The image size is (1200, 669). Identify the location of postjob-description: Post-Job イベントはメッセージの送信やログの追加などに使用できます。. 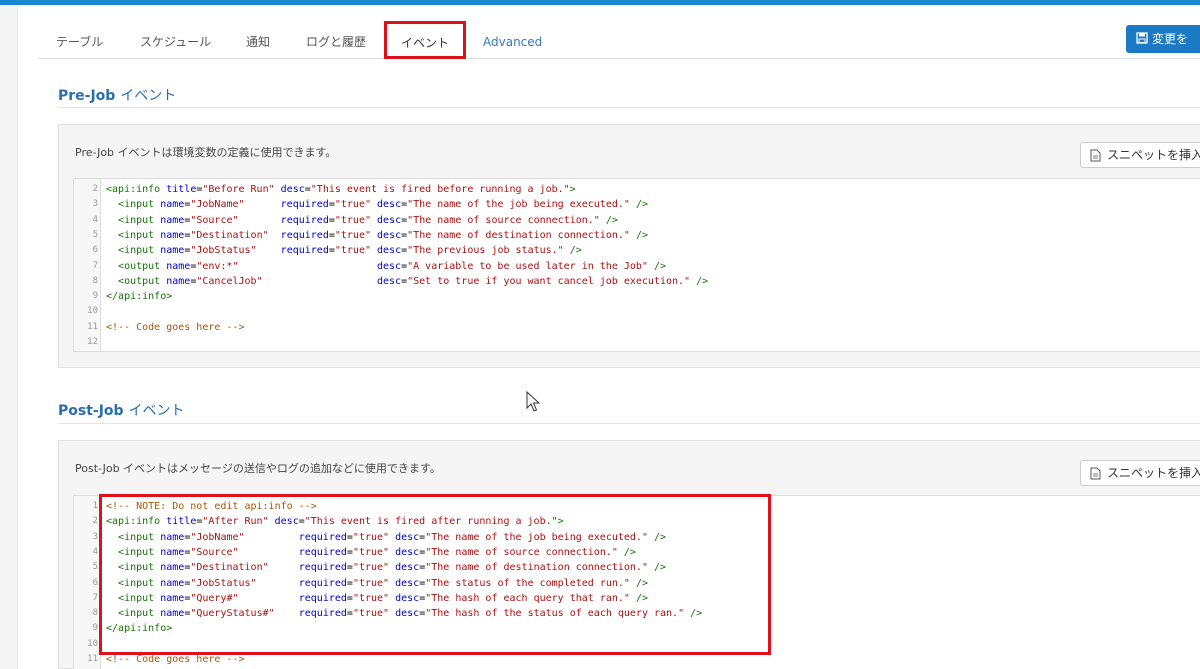
(258, 468).